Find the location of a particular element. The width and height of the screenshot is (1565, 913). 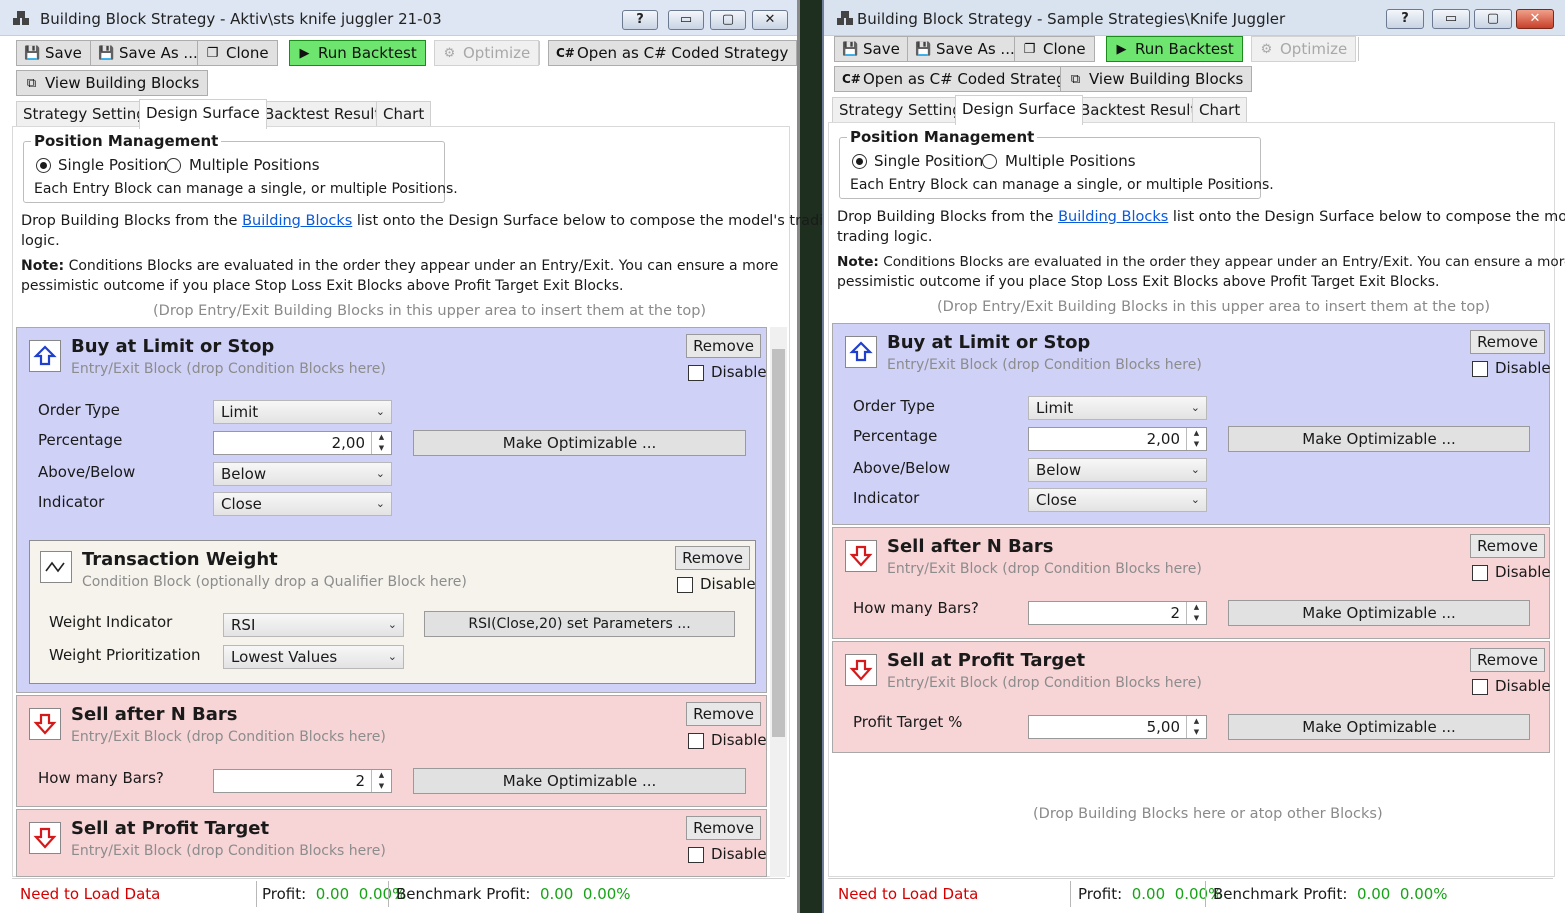

disable-label: Disable is located at coordinates (739, 372).